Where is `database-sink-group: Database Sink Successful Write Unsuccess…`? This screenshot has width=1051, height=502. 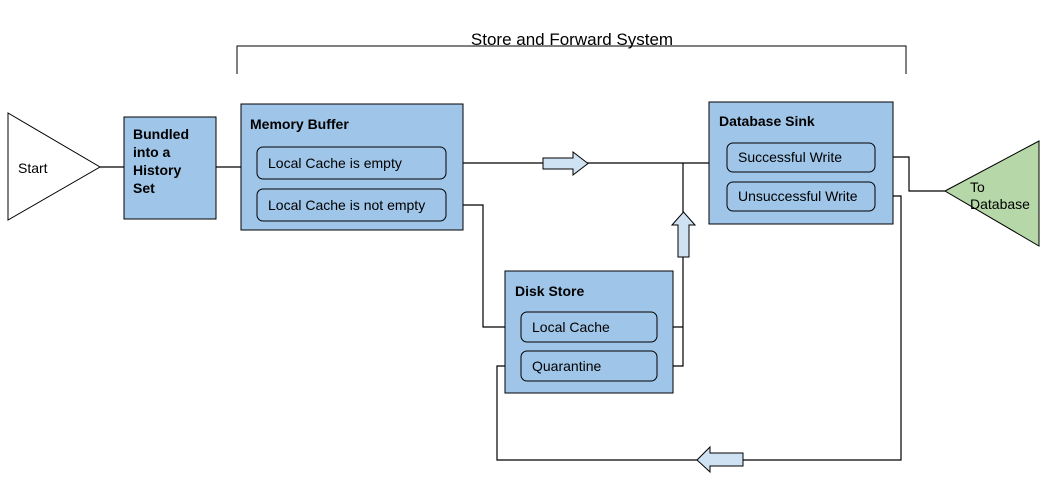 database-sink-group: Database Sink Successful Write Unsuccess… is located at coordinates (801, 163).